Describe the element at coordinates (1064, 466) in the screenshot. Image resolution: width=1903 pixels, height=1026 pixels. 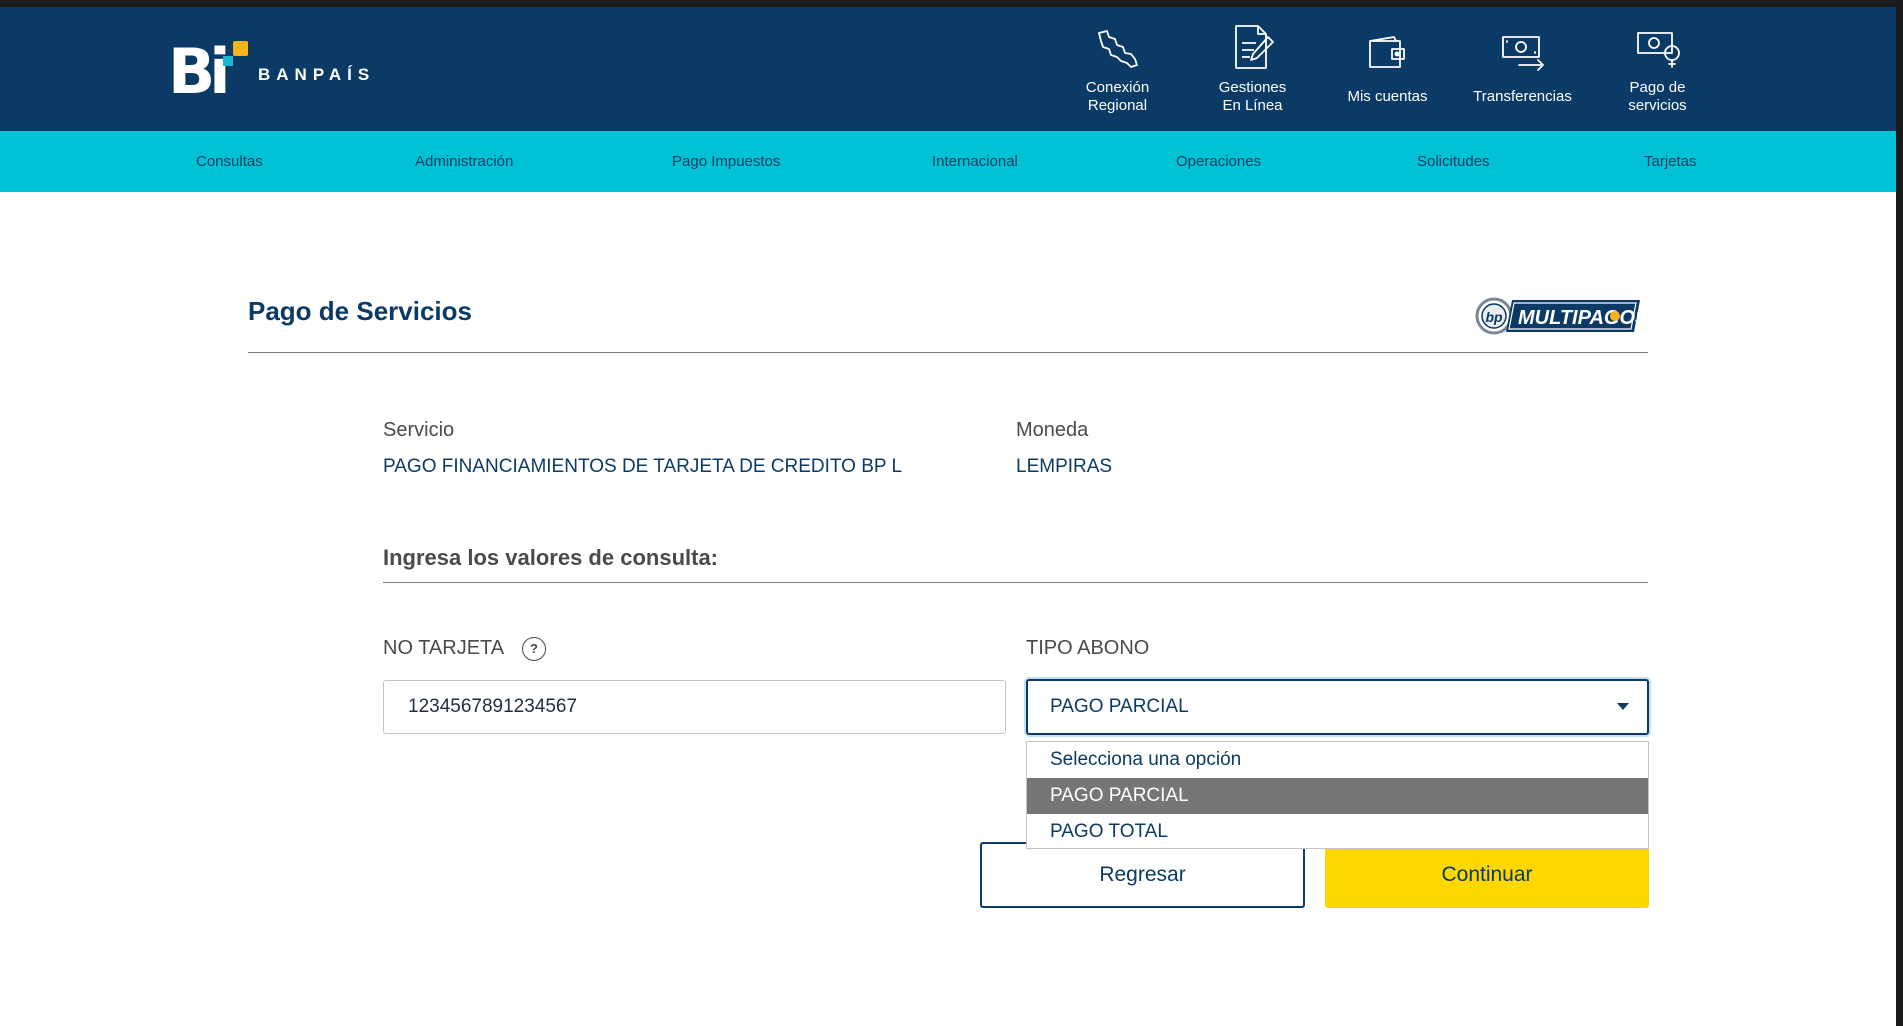
I see `currency-value: LEMPIRAS` at that location.